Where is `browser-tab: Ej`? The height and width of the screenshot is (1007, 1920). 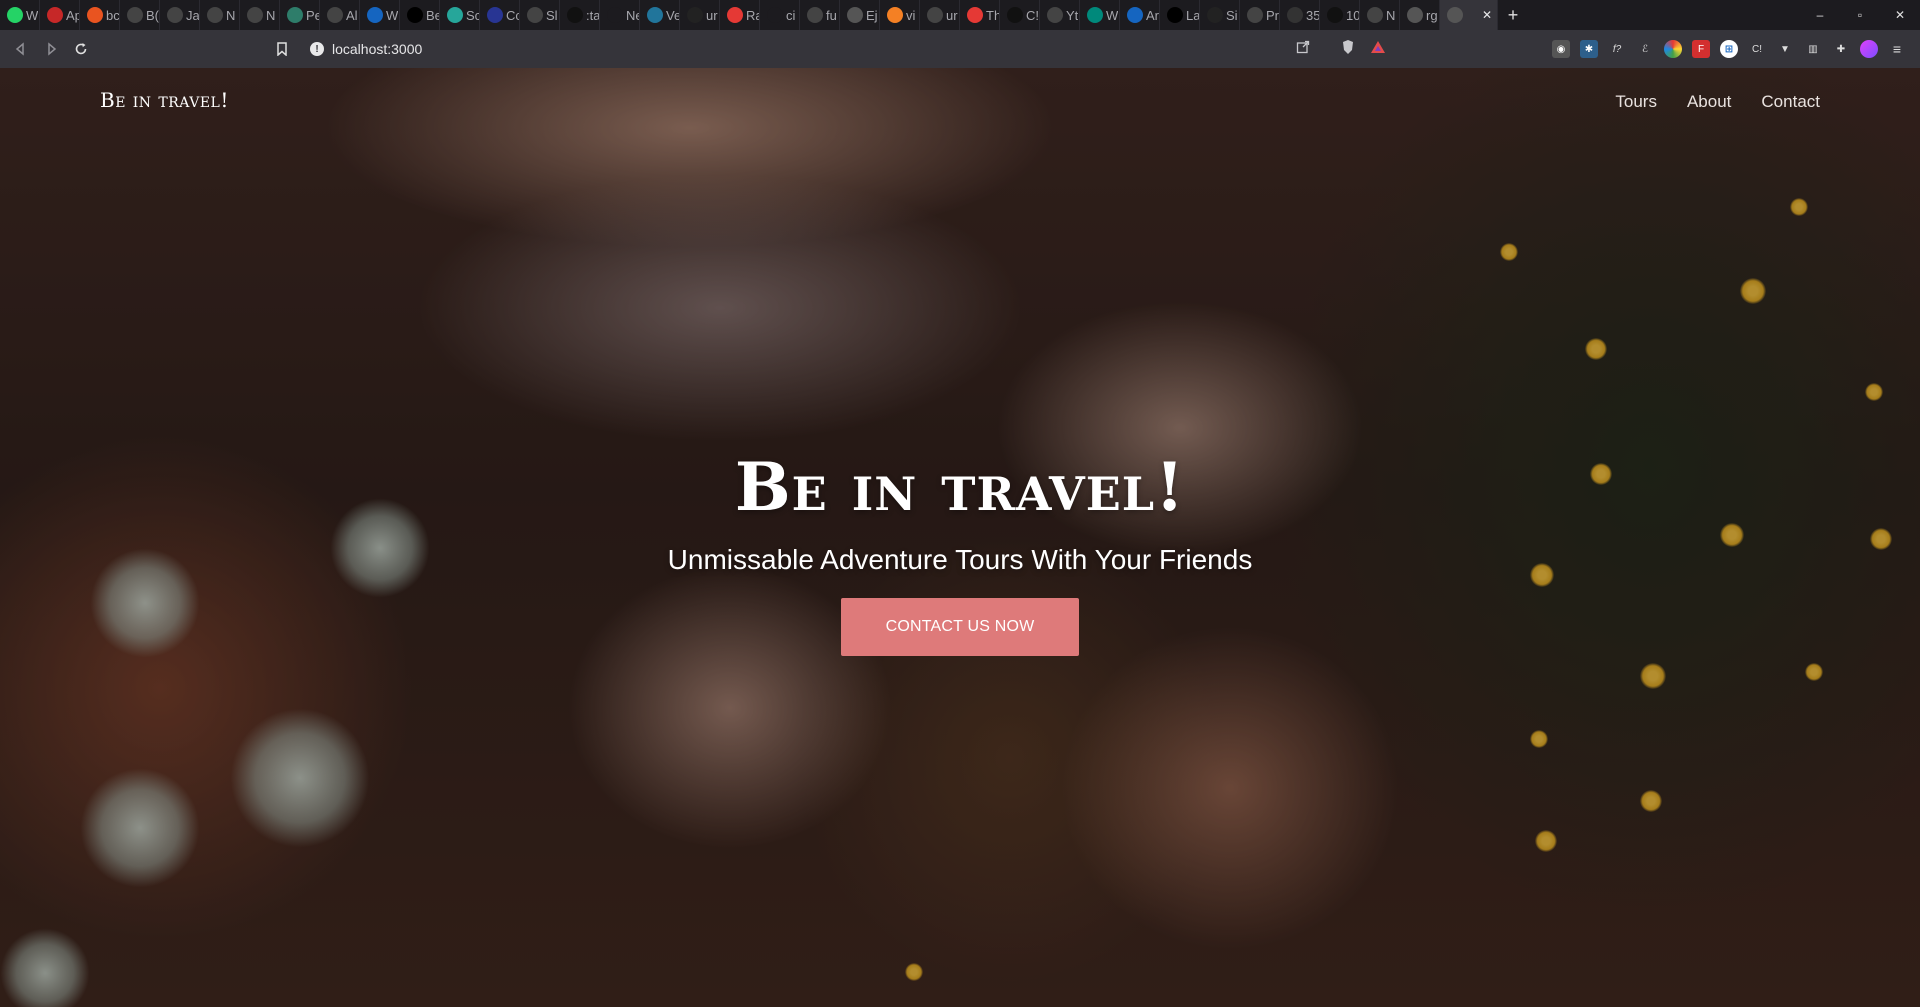 browser-tab: Ej is located at coordinates (860, 15).